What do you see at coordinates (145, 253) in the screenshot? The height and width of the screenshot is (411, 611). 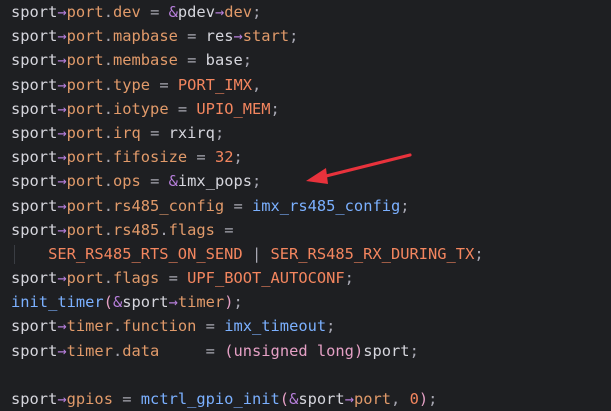 I see `code-token: SER_RS485_RTS_ON_SEND` at bounding box center [145, 253].